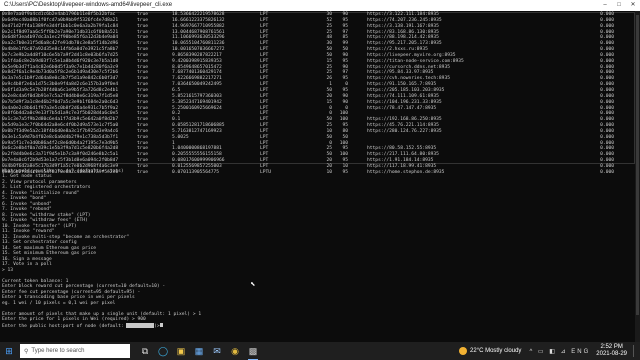 Image resolution: width=640 pixels, height=360 pixels. Describe the element at coordinates (199, 351) in the screenshot. I see `store-icon: ▦` at that location.